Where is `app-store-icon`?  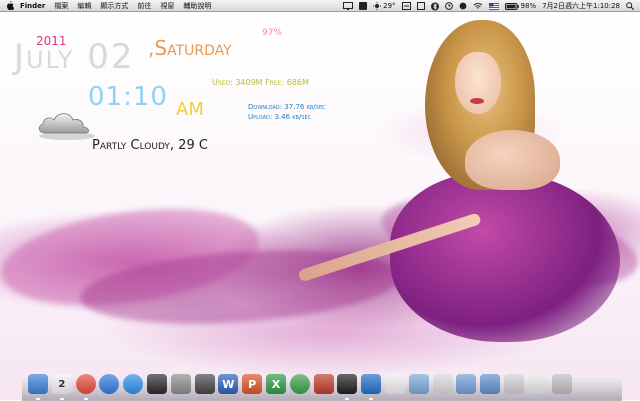
app-store-icon is located at coordinates (133, 384).